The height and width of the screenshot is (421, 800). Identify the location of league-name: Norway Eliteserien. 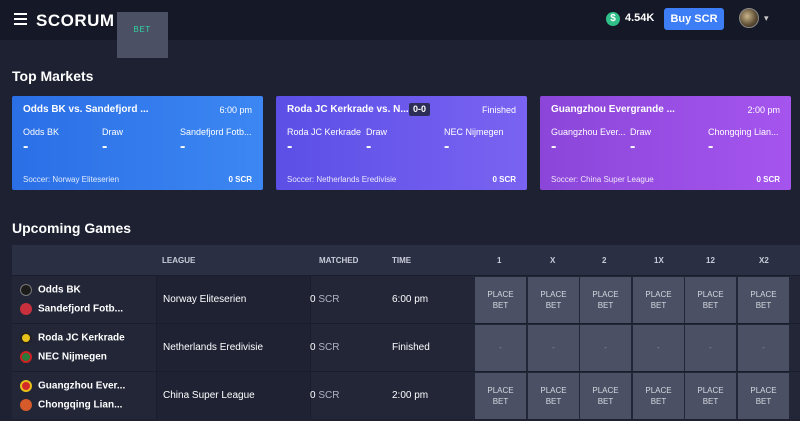
(233, 300).